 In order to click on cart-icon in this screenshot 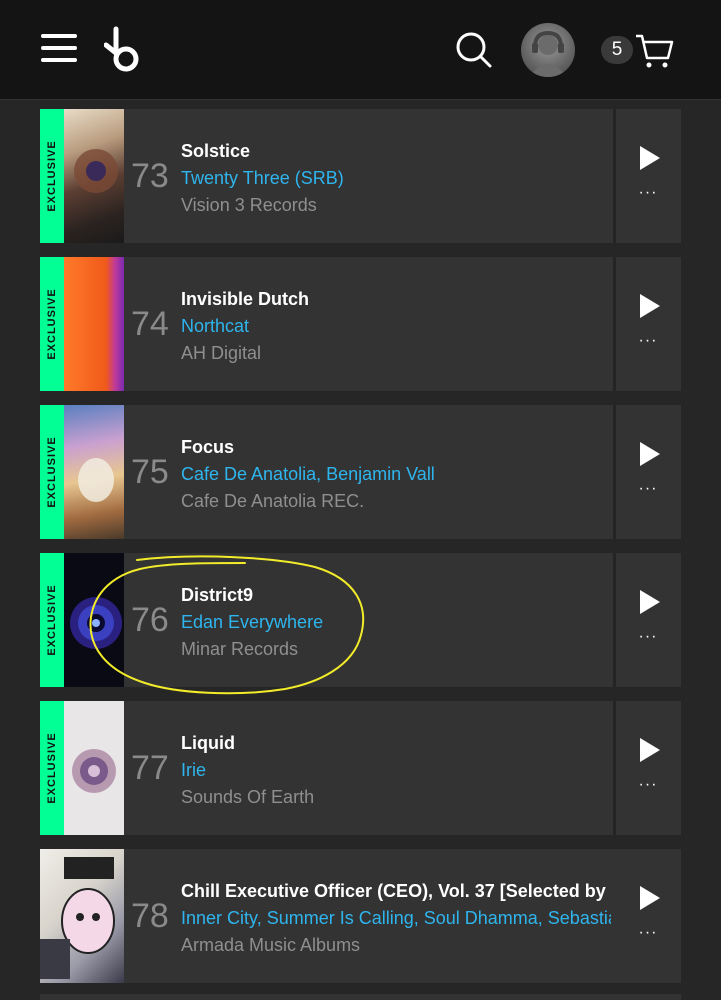, I will do `click(654, 50)`.